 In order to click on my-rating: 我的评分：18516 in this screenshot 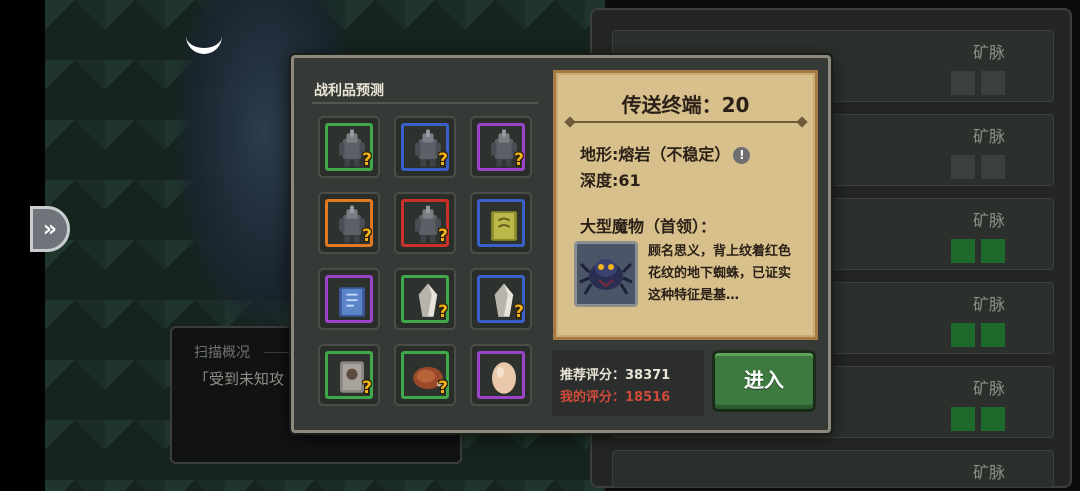, I will do `click(615, 397)`.